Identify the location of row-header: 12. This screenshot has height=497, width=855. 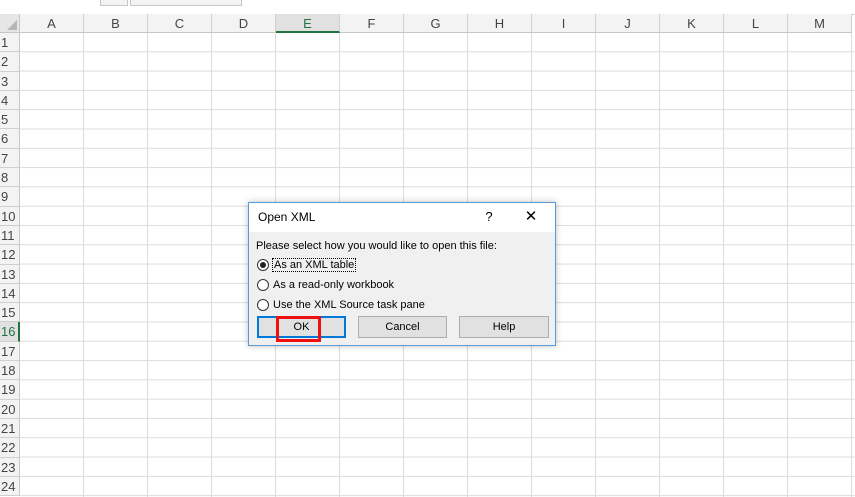
(10, 255).